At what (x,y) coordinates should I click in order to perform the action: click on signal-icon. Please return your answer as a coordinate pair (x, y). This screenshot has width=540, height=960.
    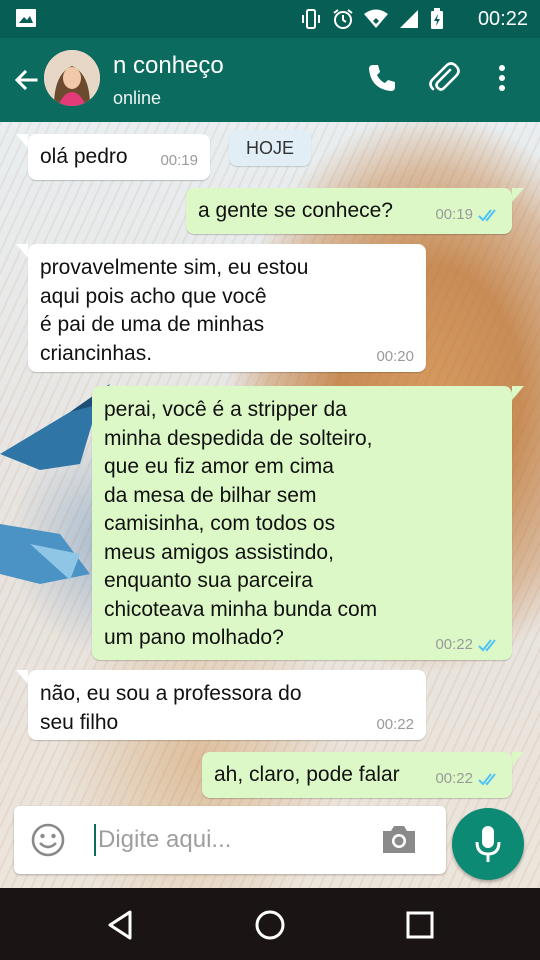
    Looking at the image, I should click on (409, 19).